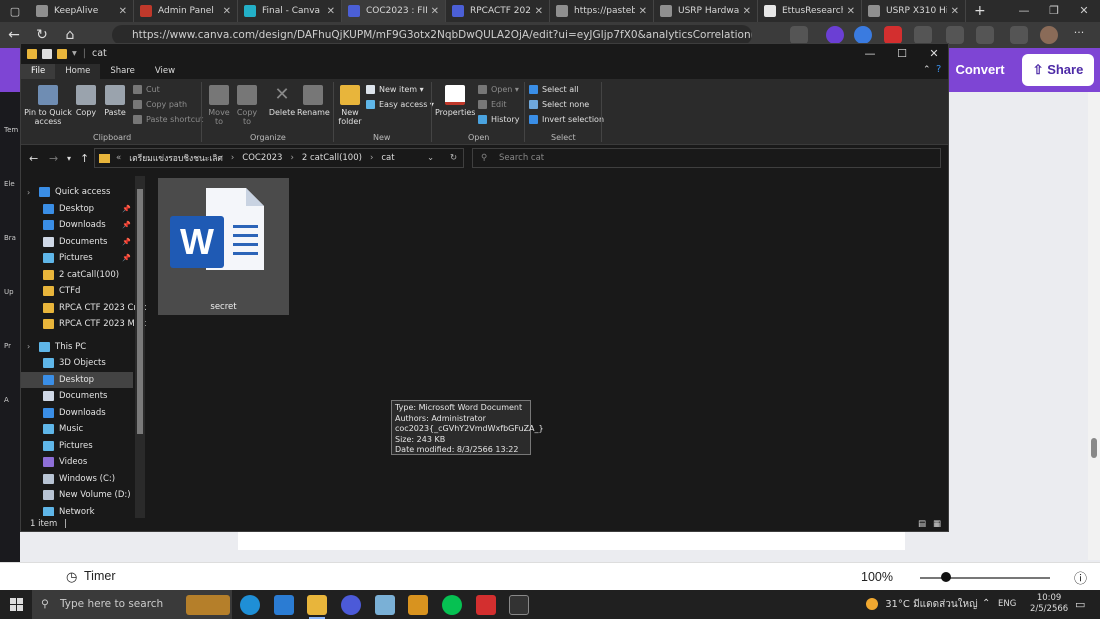 Image resolution: width=1100 pixels, height=619 pixels. What do you see at coordinates (863, 35) in the screenshot?
I see `extension-m-icon` at bounding box center [863, 35].